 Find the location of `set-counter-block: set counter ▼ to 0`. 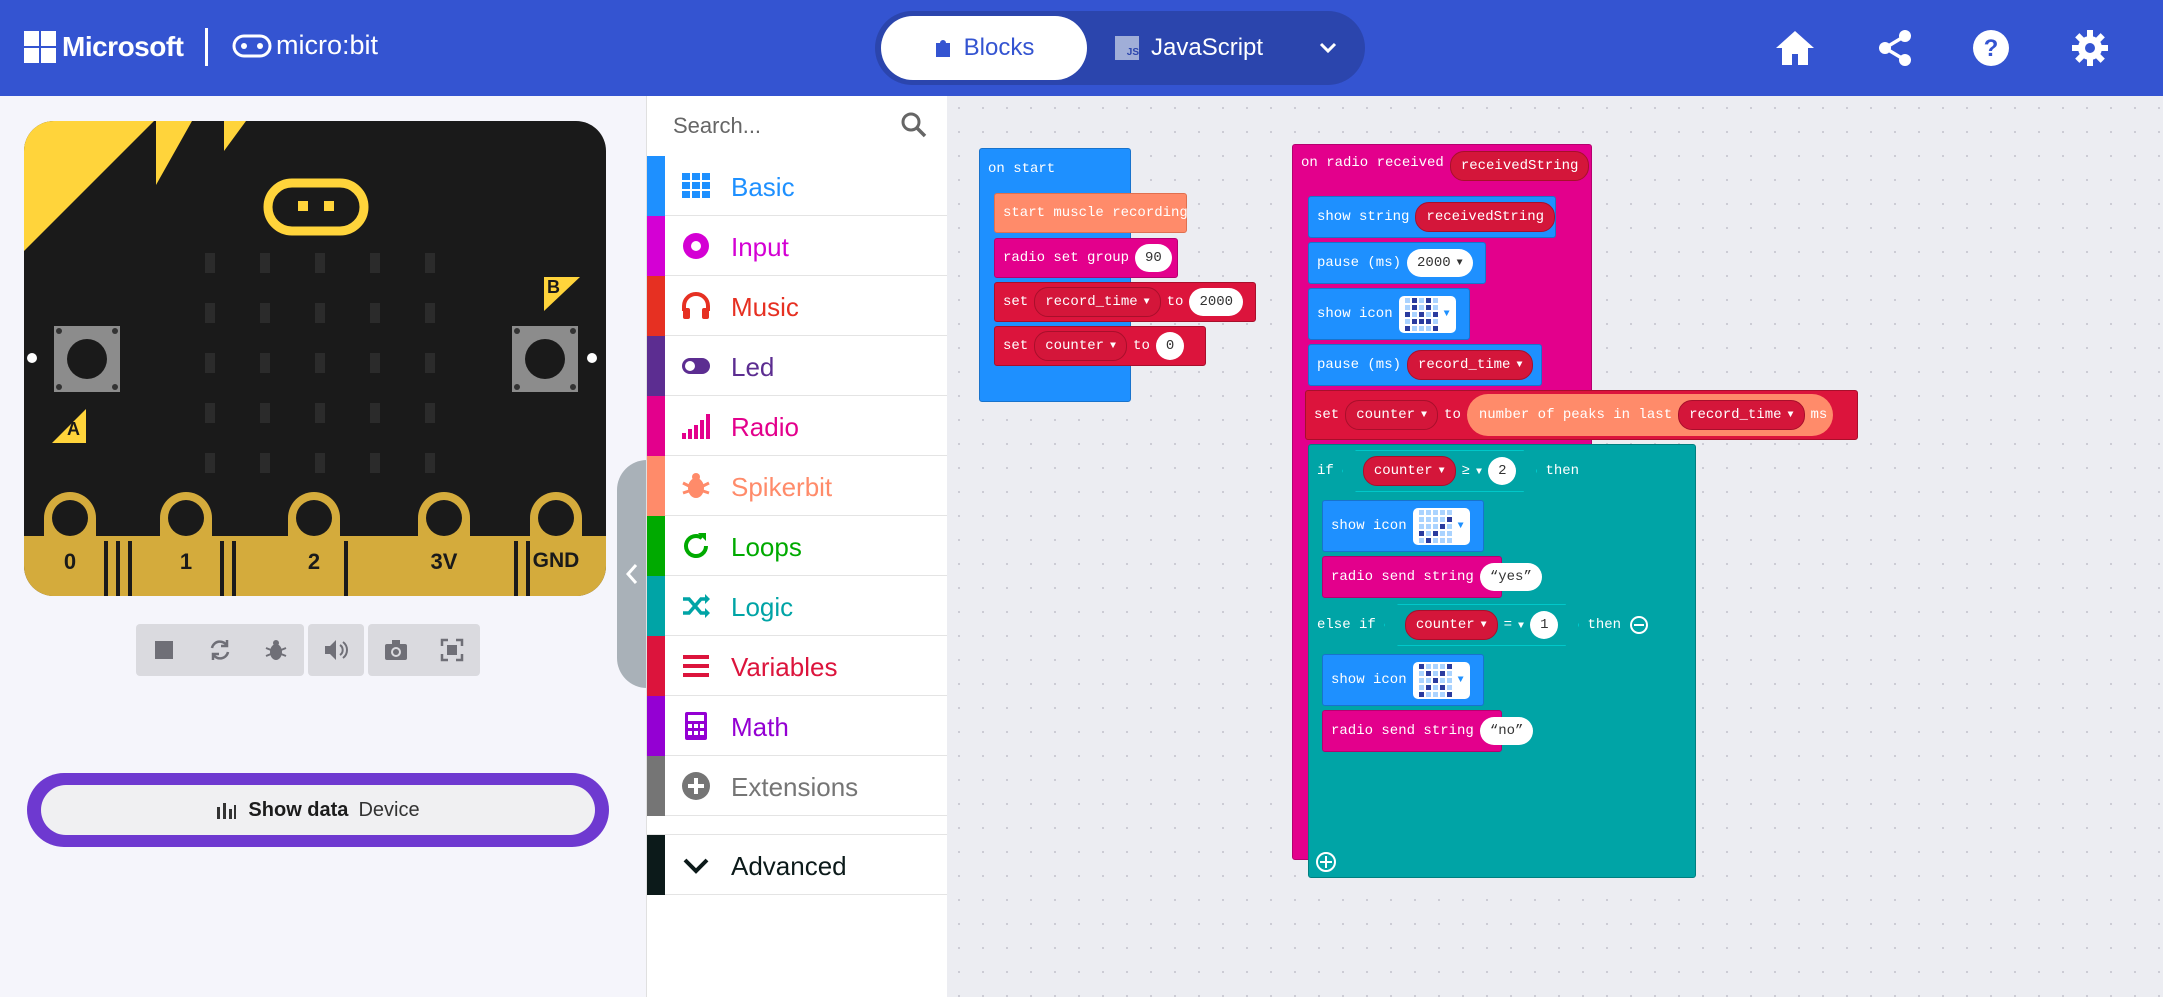

set-counter-block: set counter ▼ to 0 is located at coordinates (1100, 346).